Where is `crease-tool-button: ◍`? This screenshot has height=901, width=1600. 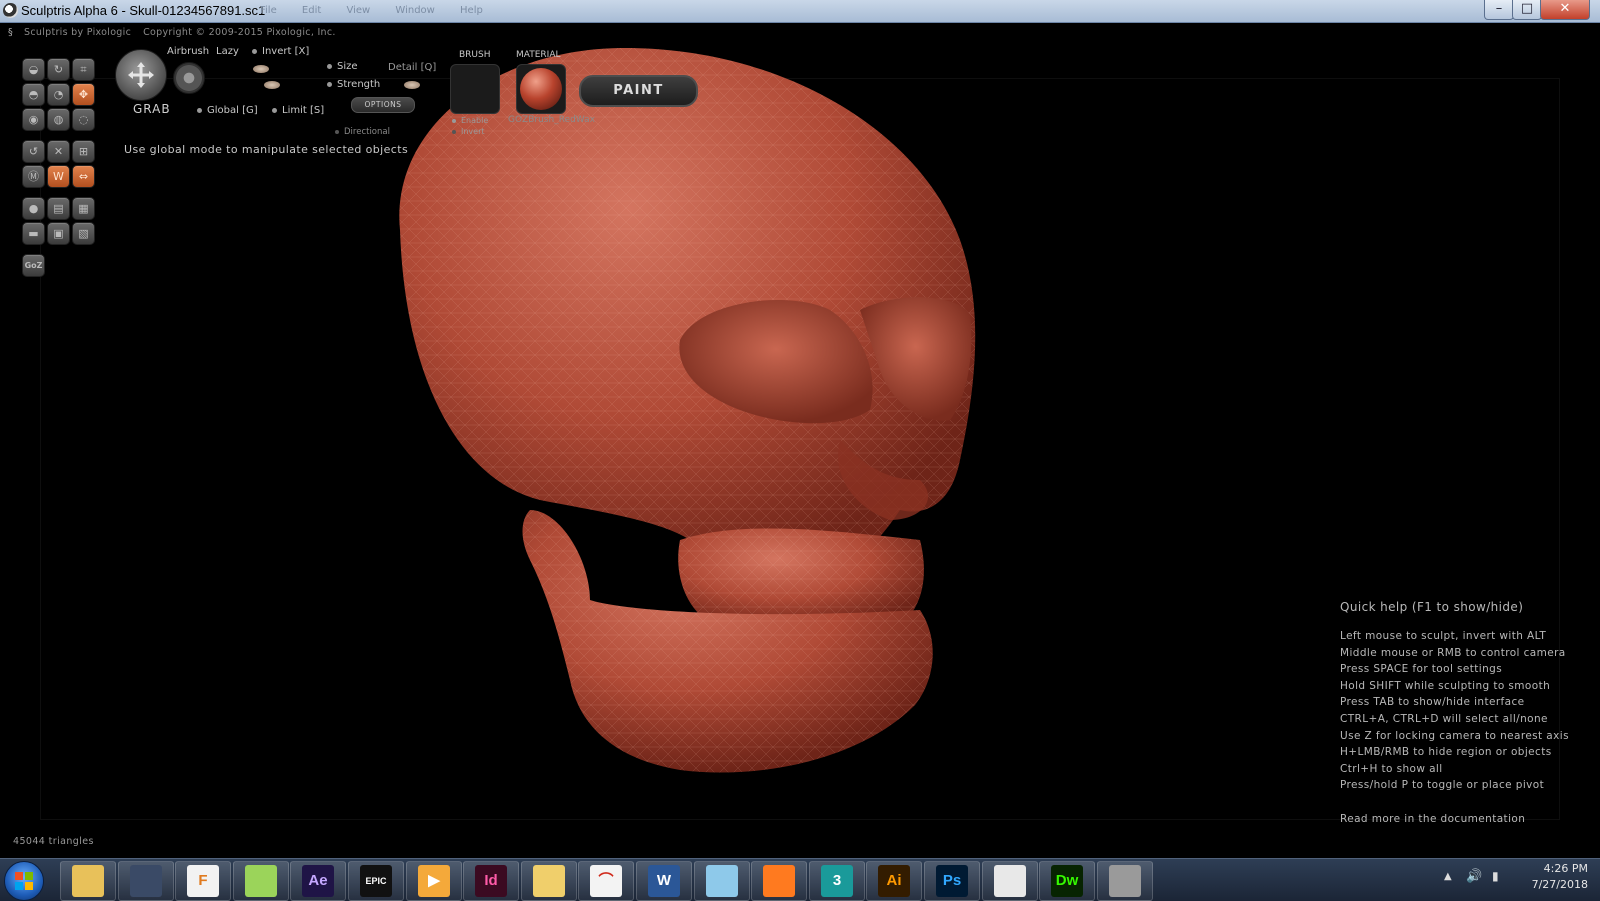 crease-tool-button: ◍ is located at coordinates (58, 119).